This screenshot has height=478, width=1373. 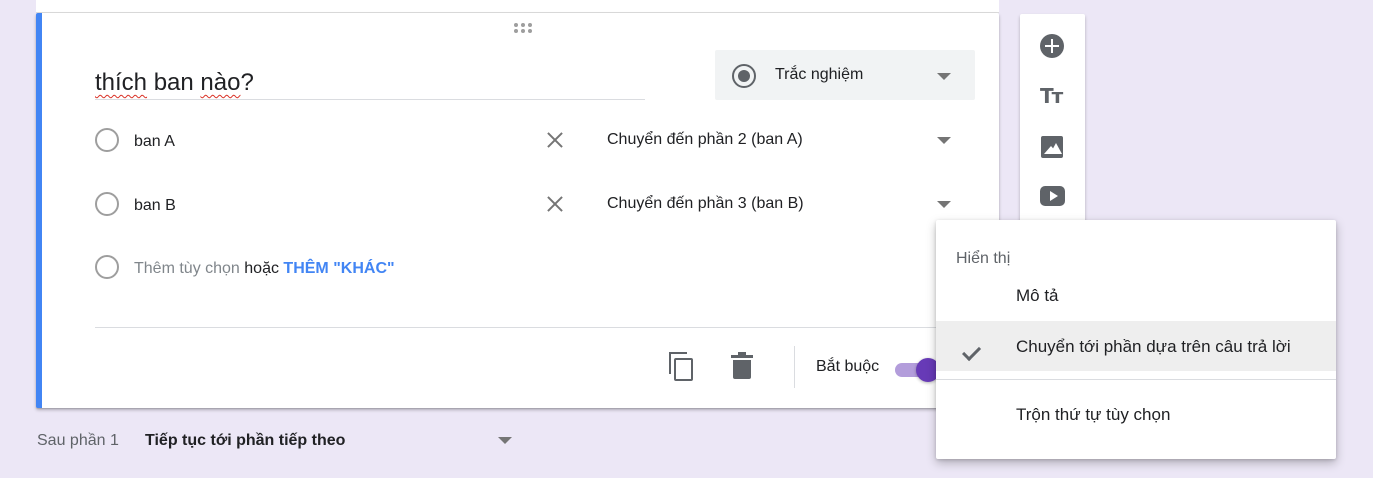 I want to click on divider, so click(x=535, y=327).